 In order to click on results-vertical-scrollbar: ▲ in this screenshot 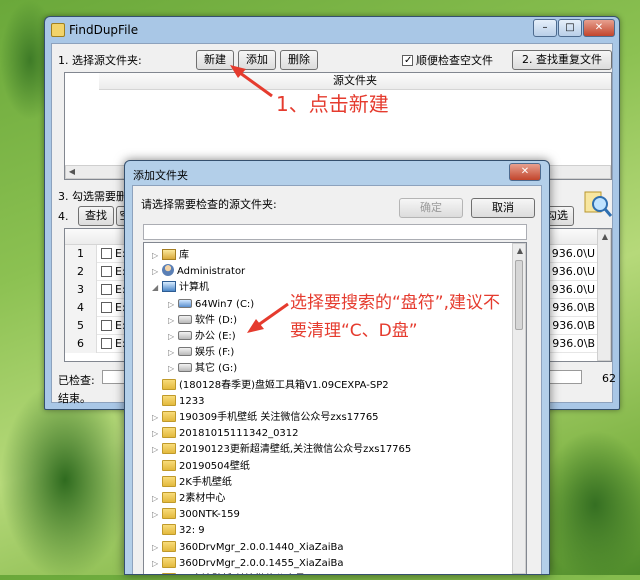, I will do `click(604, 295)`.